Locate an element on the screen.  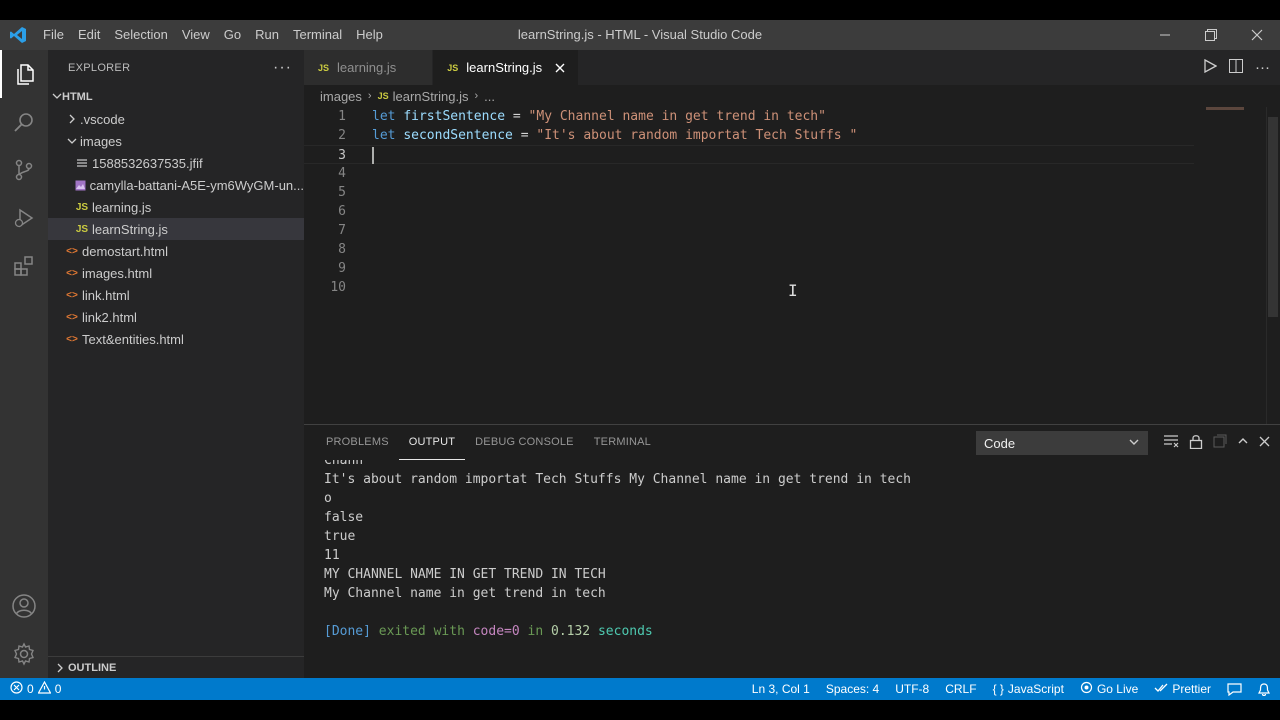
accounts-icon is located at coordinates (24, 606).